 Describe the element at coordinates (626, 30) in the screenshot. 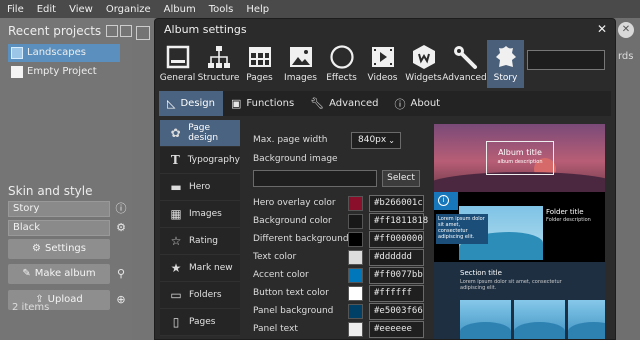

I see `close-icon: ✕` at that location.